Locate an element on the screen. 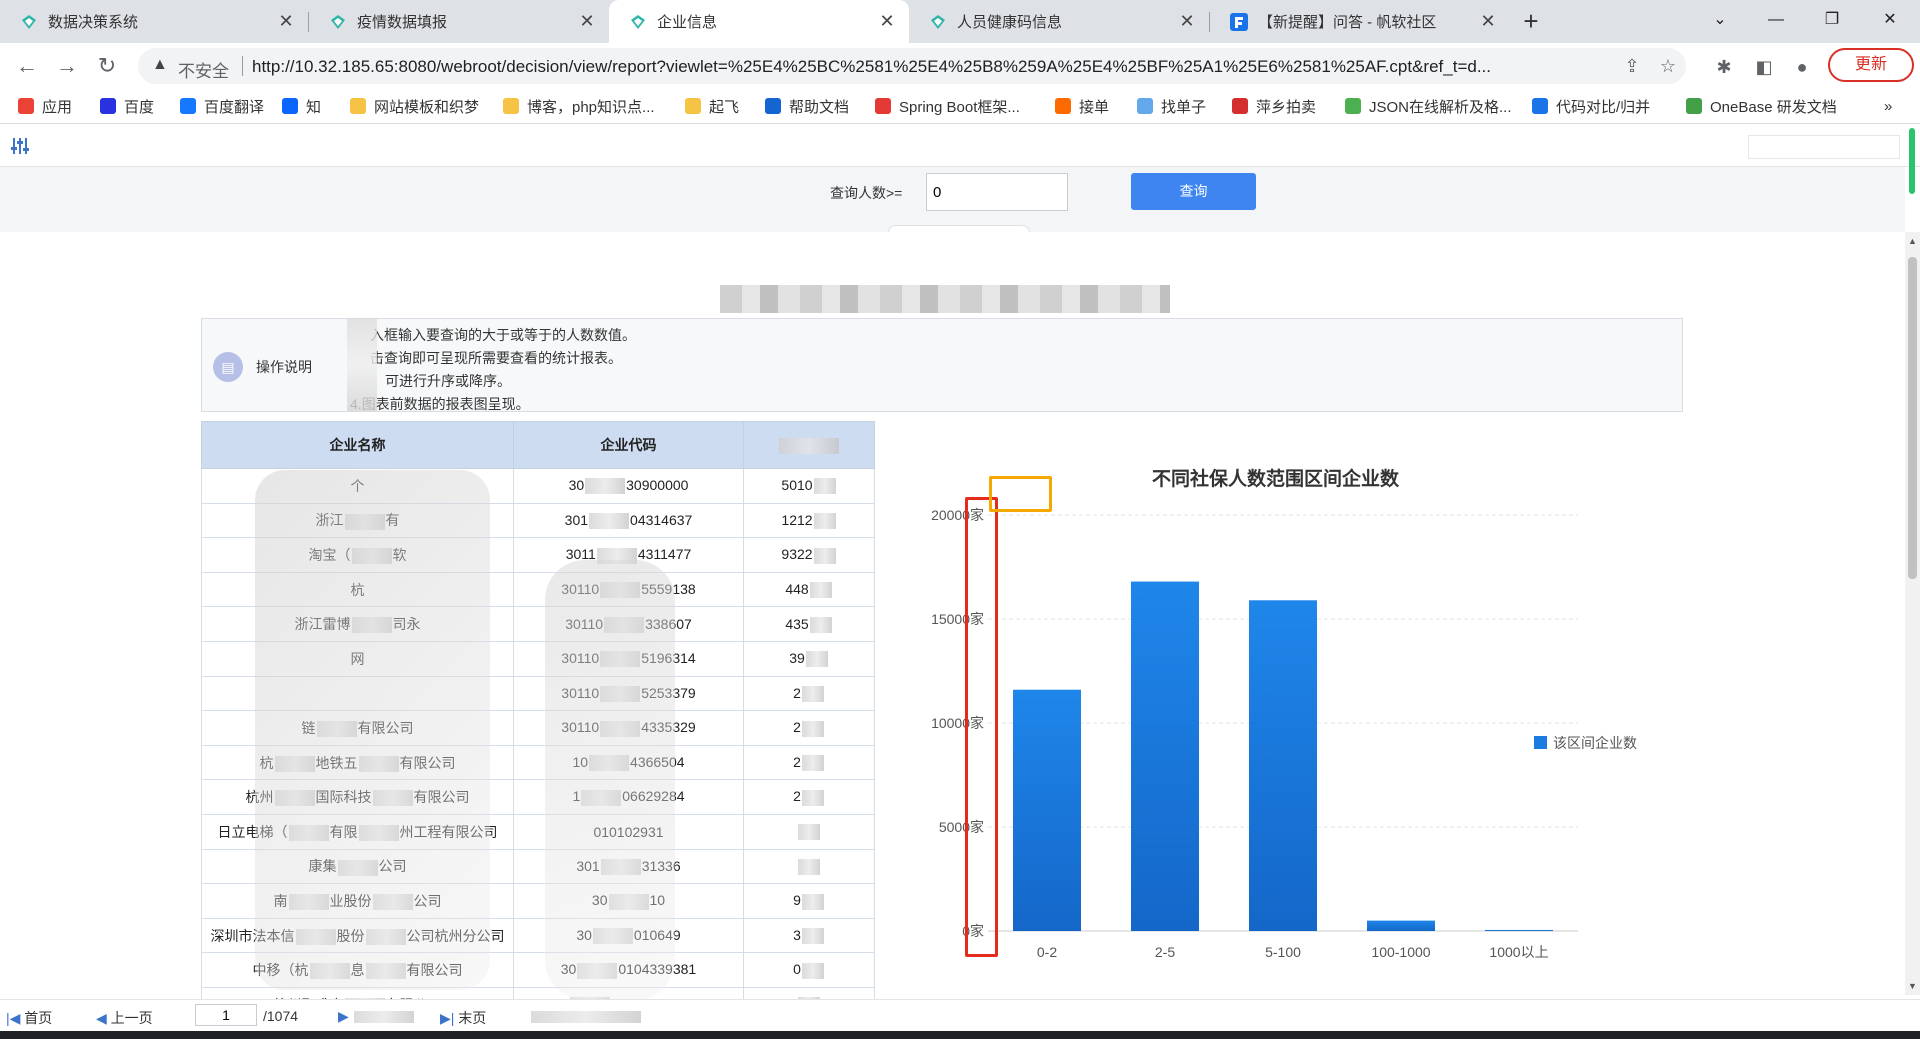 The image size is (1920, 1039). apps-grid-icon is located at coordinates (26, 106).